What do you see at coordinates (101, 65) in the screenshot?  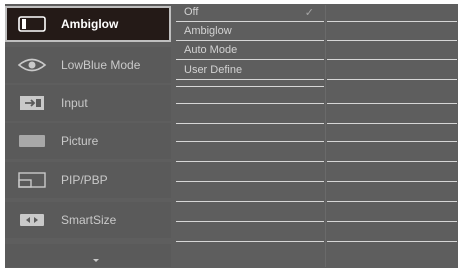 I see `menu-item-label: LowBlue Mode` at bounding box center [101, 65].